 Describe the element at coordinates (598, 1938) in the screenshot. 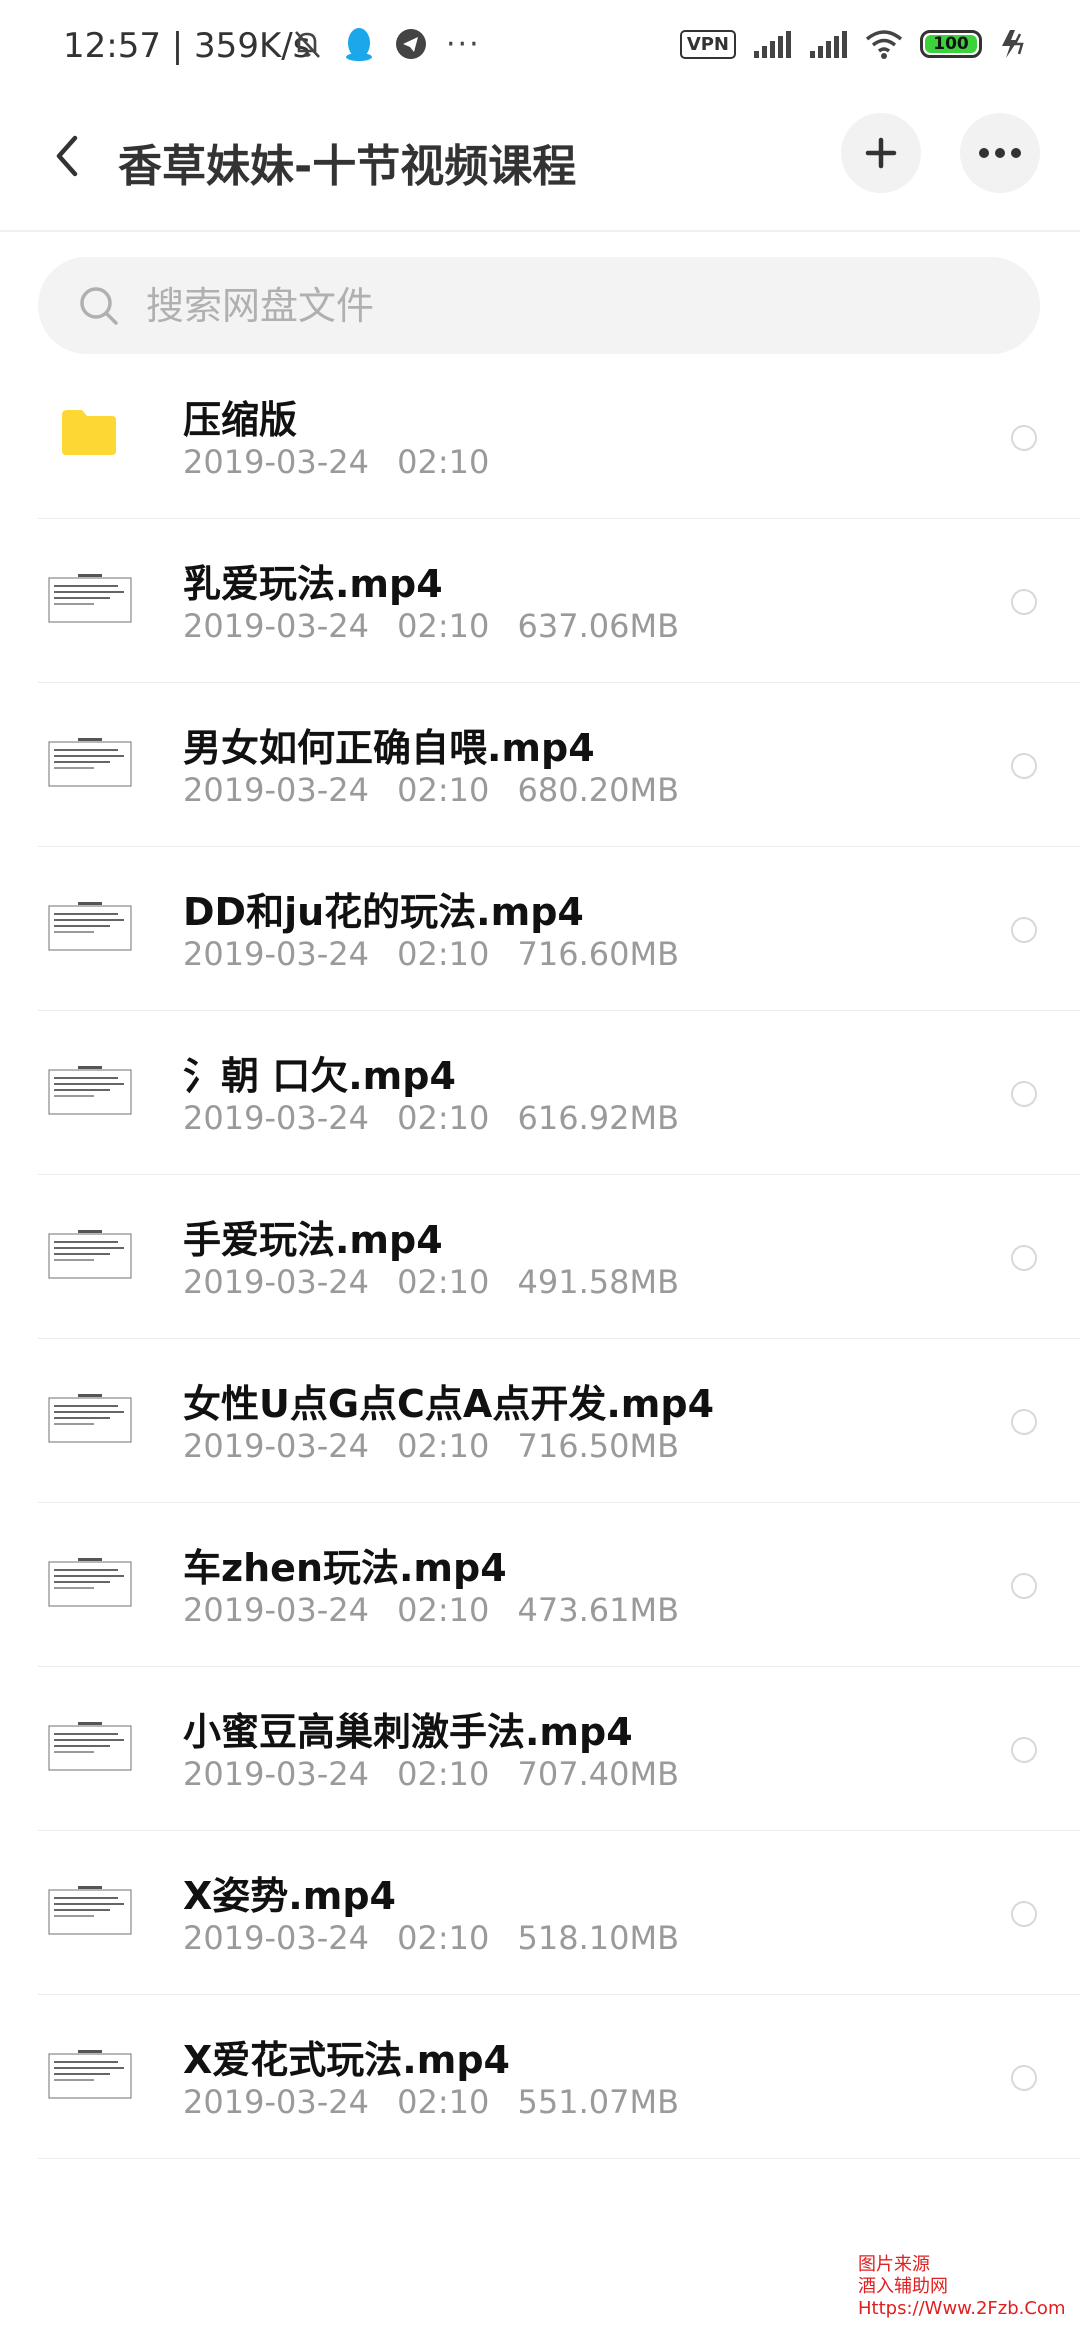

I see `file-size: 518.10MB` at that location.